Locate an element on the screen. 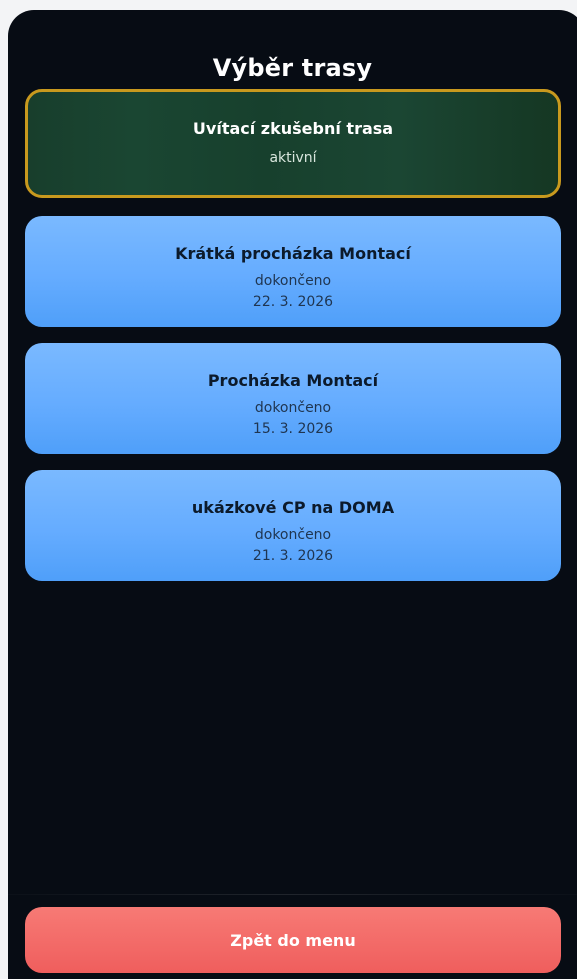  route-date: 21. 3. 2026 is located at coordinates (293, 556).